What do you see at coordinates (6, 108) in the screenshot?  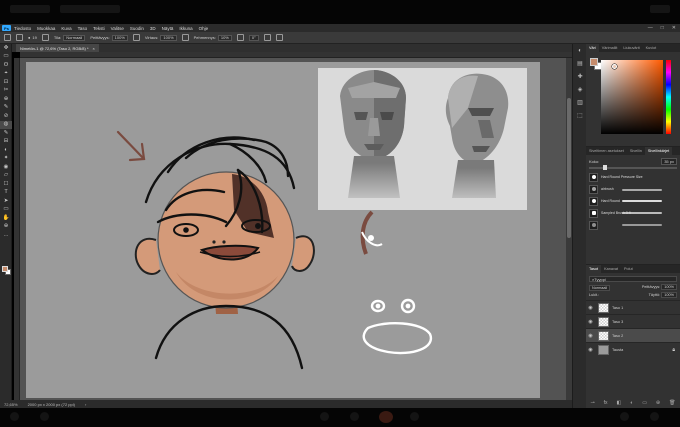 I see `healing-tool-icon: ✎` at bounding box center [6, 108].